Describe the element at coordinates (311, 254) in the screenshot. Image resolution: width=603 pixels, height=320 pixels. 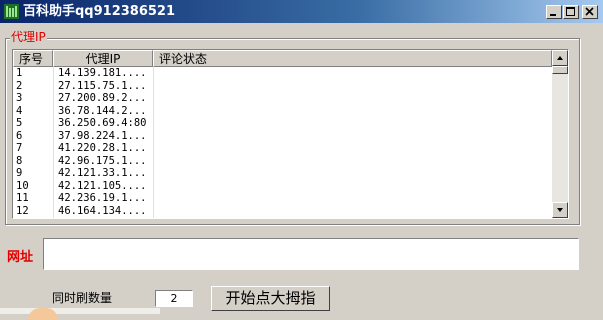
I see `url-input` at that location.